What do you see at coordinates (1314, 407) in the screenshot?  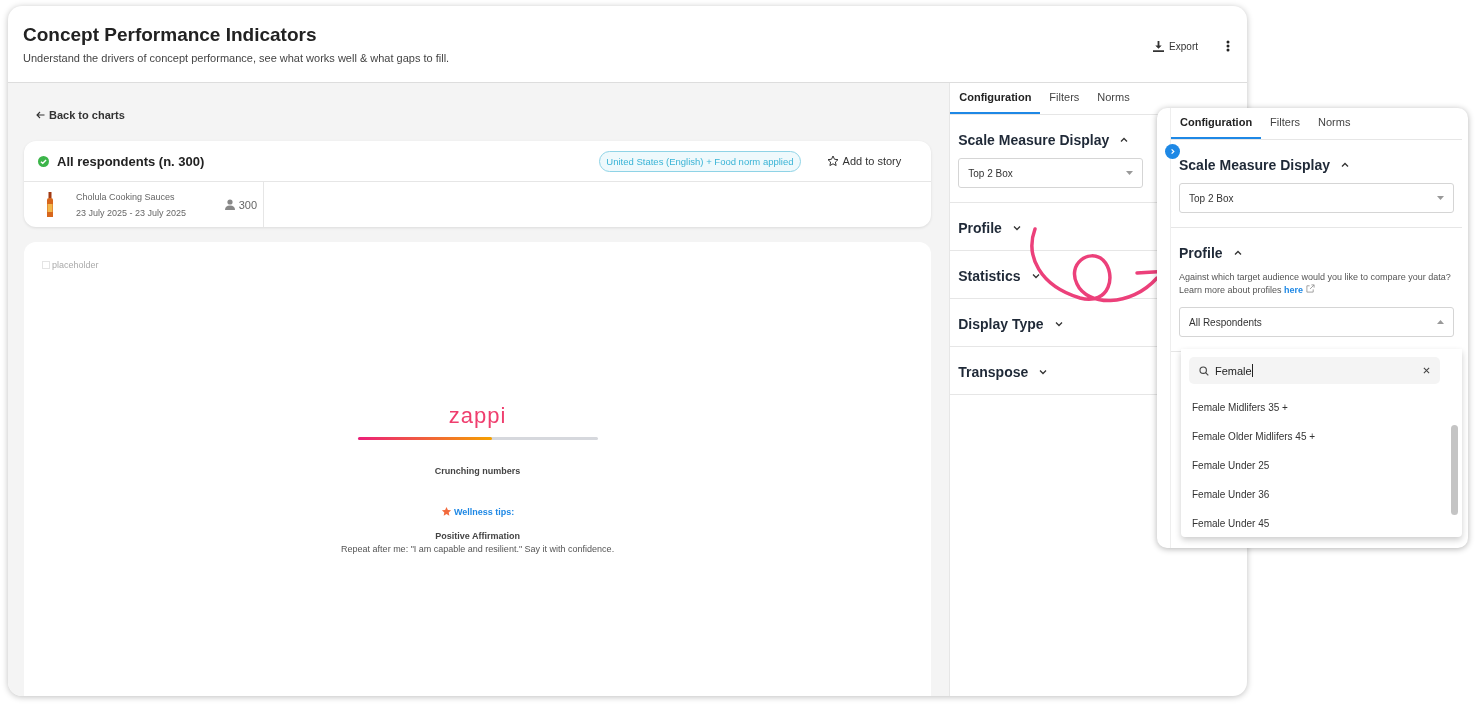 I see `dropdown-option: Female Midlifers 35 +` at bounding box center [1314, 407].